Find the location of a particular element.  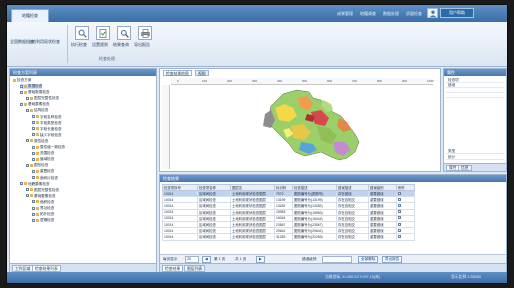

exception-checkbox-cell is located at coordinates (405, 237).